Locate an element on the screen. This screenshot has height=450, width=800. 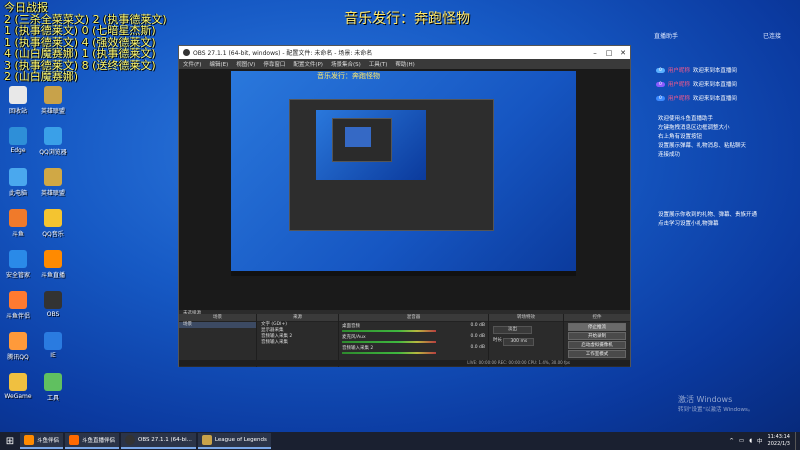
notice-line: 右上角有设置按钮 is located at coordinates (680, 137).